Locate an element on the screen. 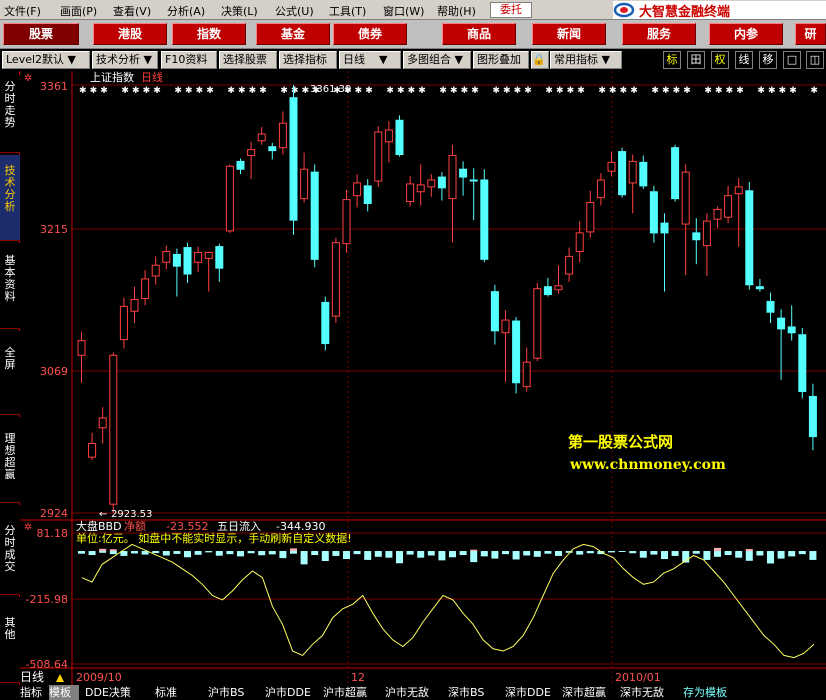 The height and width of the screenshot is (700, 826). side-tab-other: 其他 is located at coordinates (10, 640).